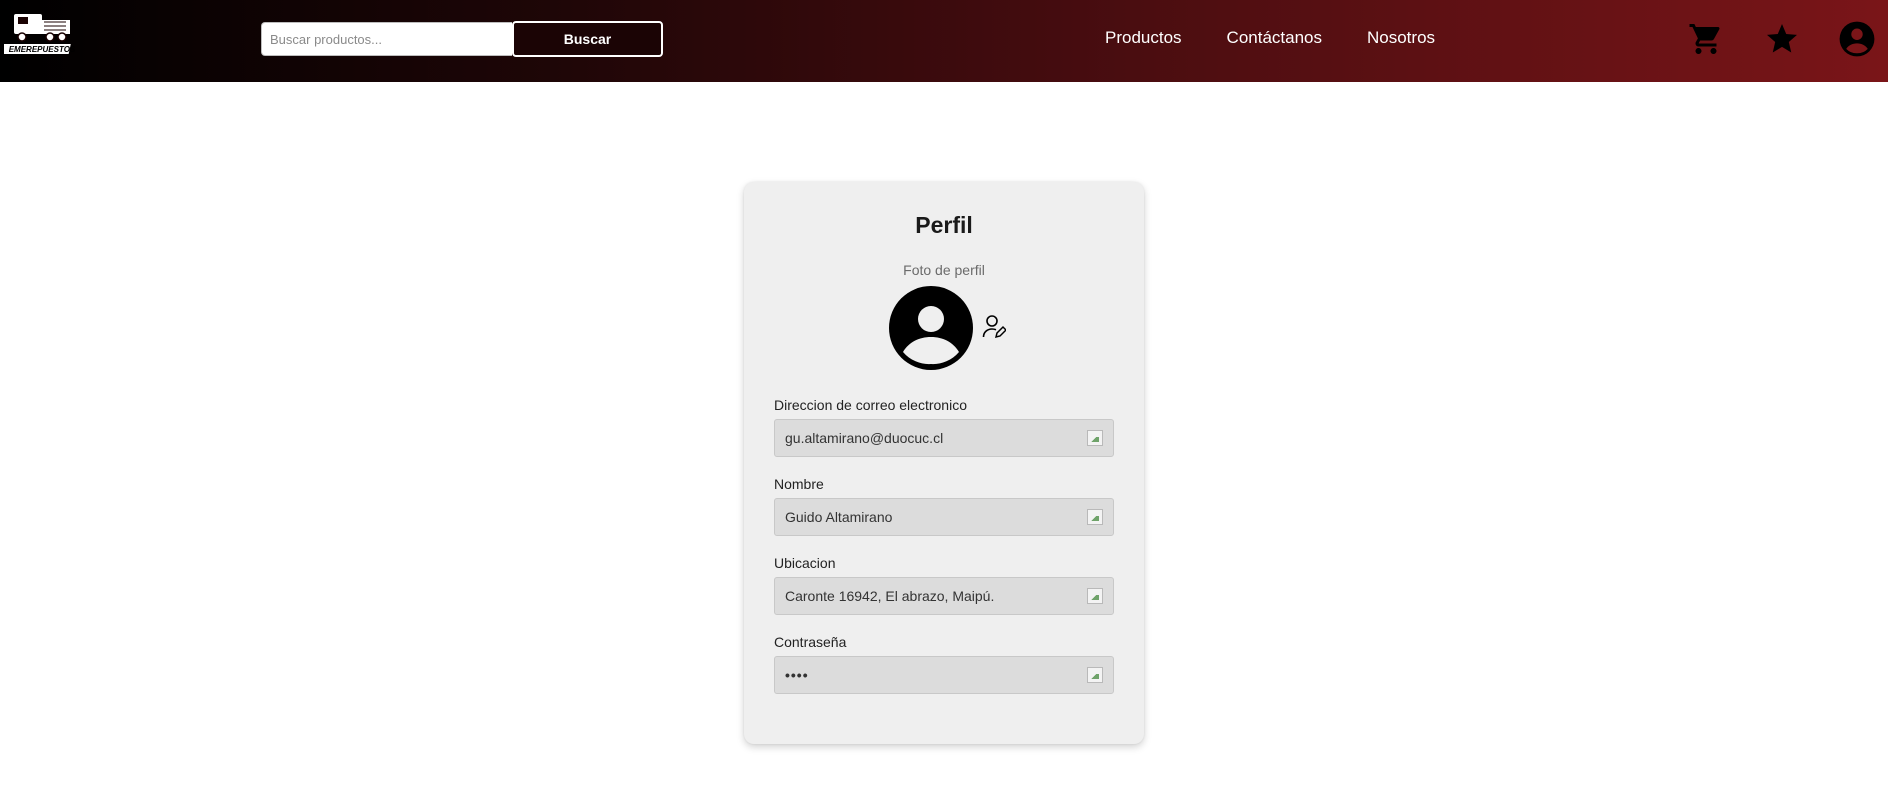  I want to click on location-field, so click(925, 596).